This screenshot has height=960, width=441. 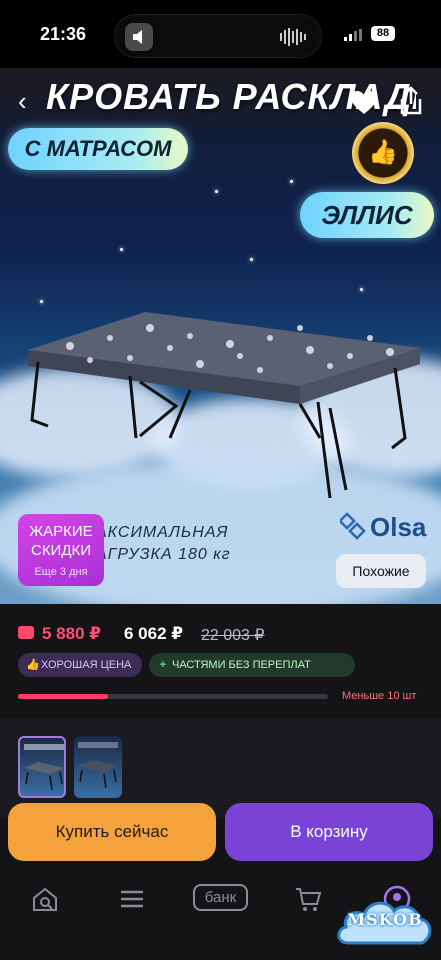 I want to click on buy-now-button: Купить сейчас, so click(x=112, y=832).